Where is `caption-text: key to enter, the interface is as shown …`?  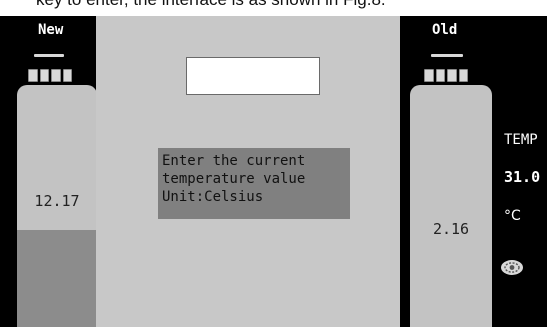 caption-text: key to enter, the interface is as shown … is located at coordinates (211, 5).